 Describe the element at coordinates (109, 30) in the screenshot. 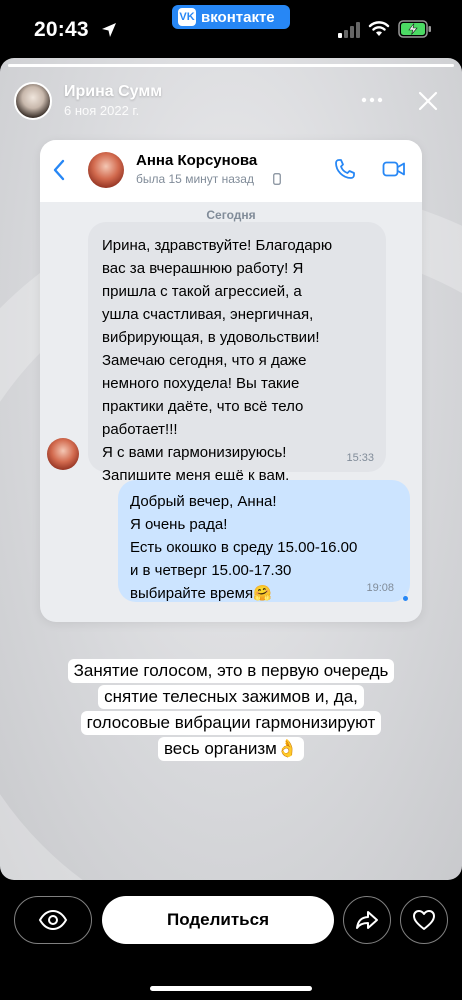

I see `location-arrow-icon` at that location.